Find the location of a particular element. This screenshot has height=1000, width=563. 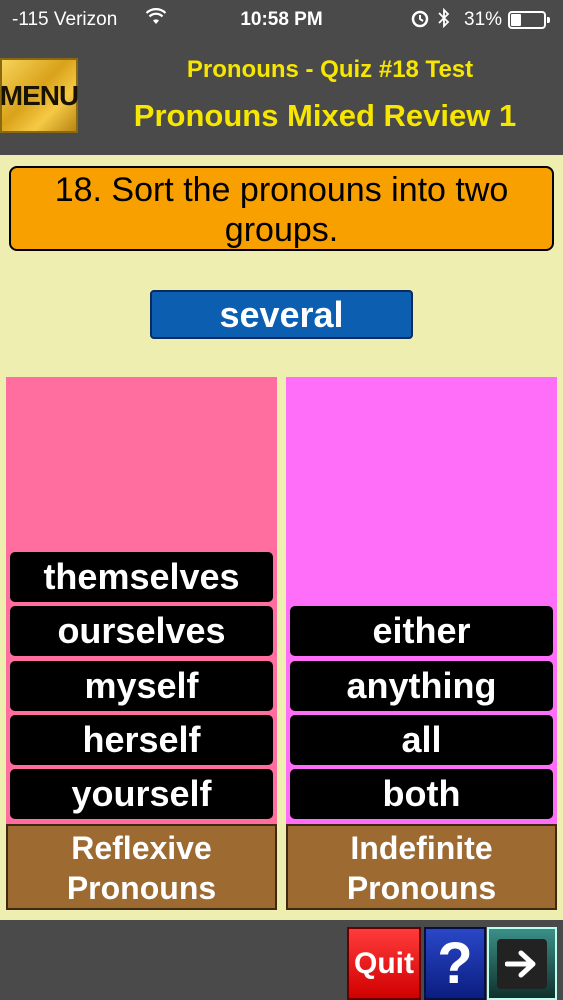

footer-toolbar: Quit ? is located at coordinates (281, 960).